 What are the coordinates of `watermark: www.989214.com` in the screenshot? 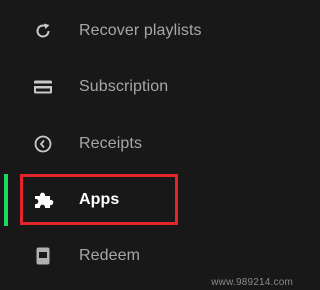 It's located at (252, 282).